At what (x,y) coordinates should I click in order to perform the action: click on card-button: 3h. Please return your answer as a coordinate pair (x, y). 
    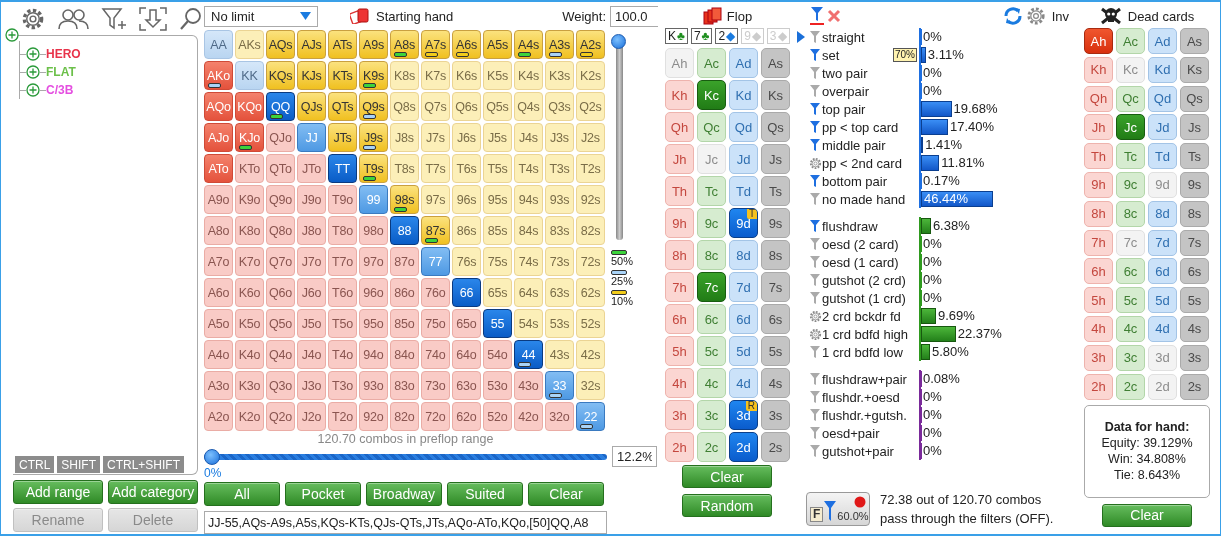
    Looking at the image, I should click on (679, 415).